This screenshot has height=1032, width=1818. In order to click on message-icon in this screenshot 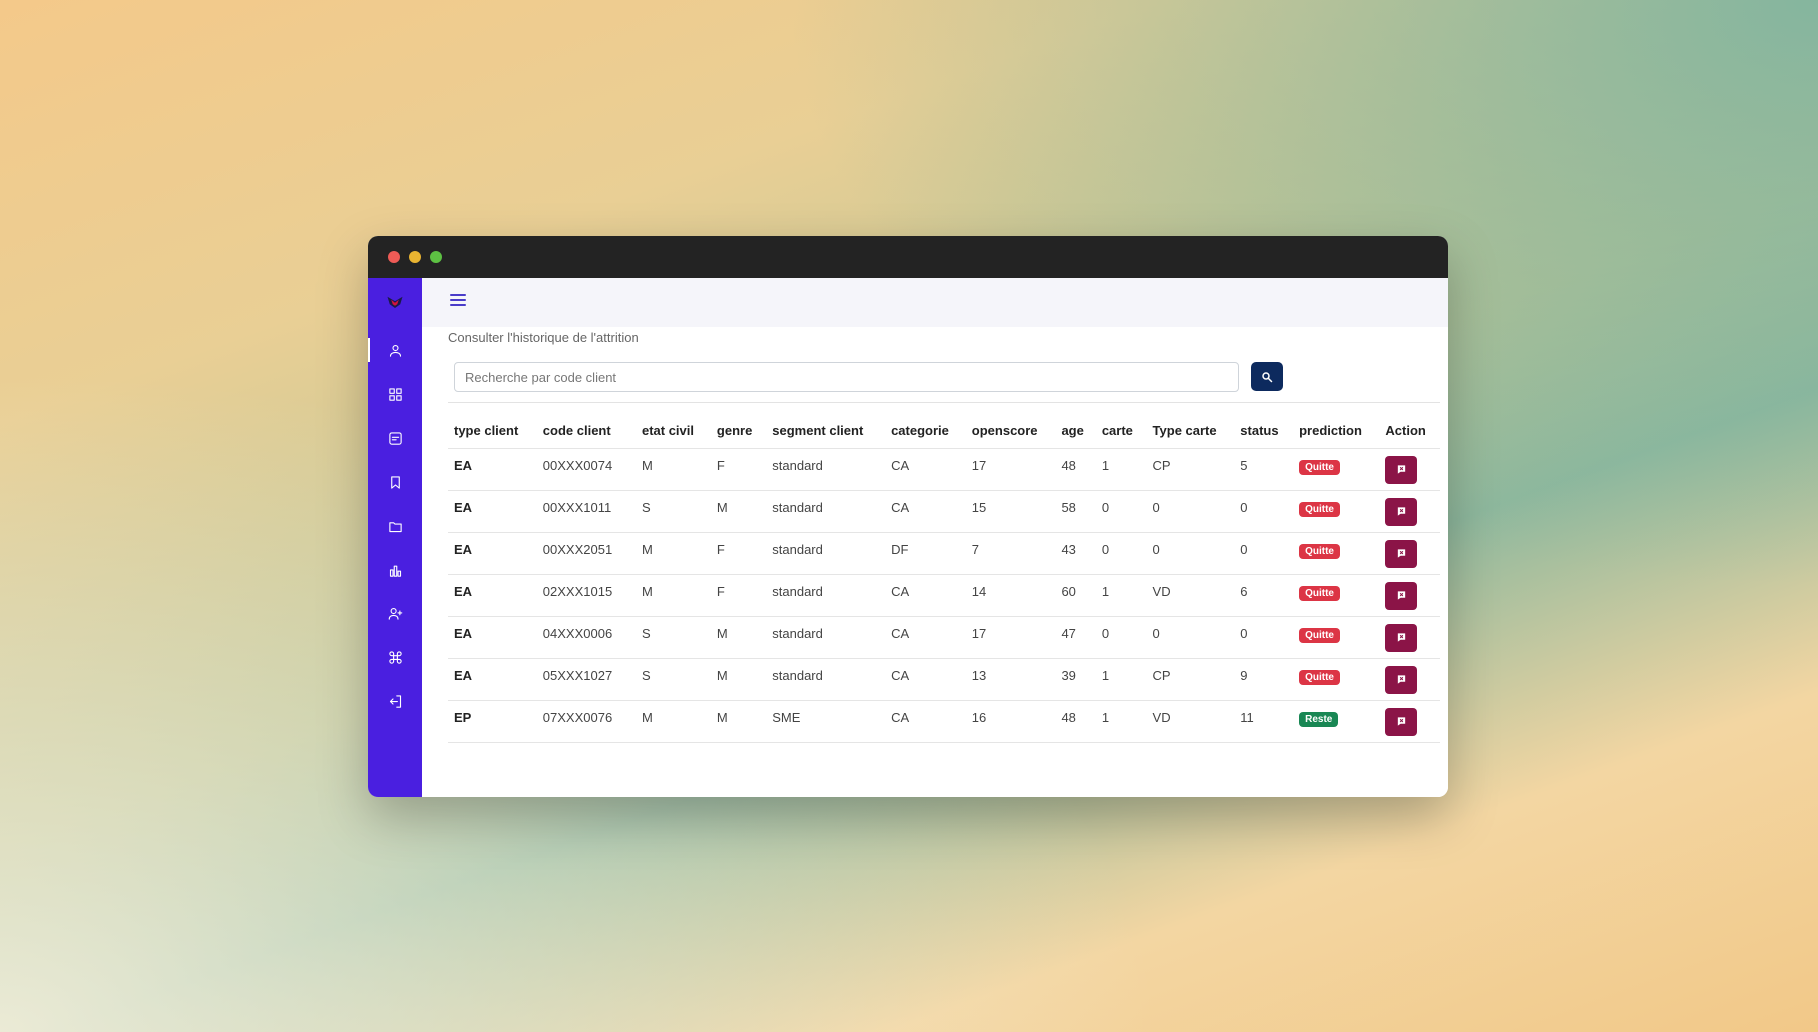, I will do `click(395, 438)`.